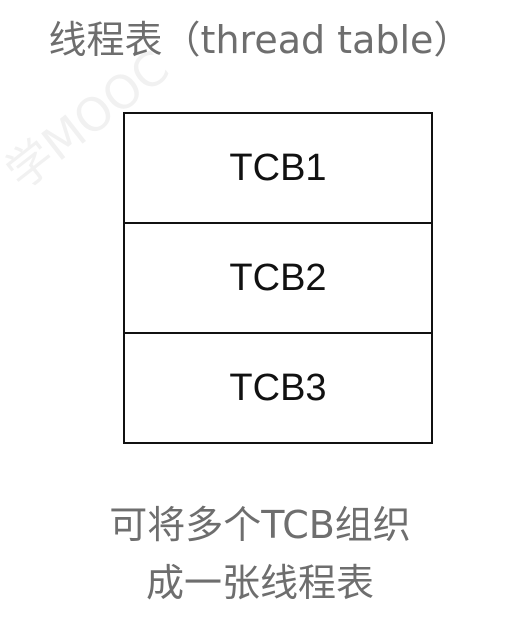 This screenshot has width=520, height=622. I want to click on tcb-row-2: TCB2, so click(278, 279).